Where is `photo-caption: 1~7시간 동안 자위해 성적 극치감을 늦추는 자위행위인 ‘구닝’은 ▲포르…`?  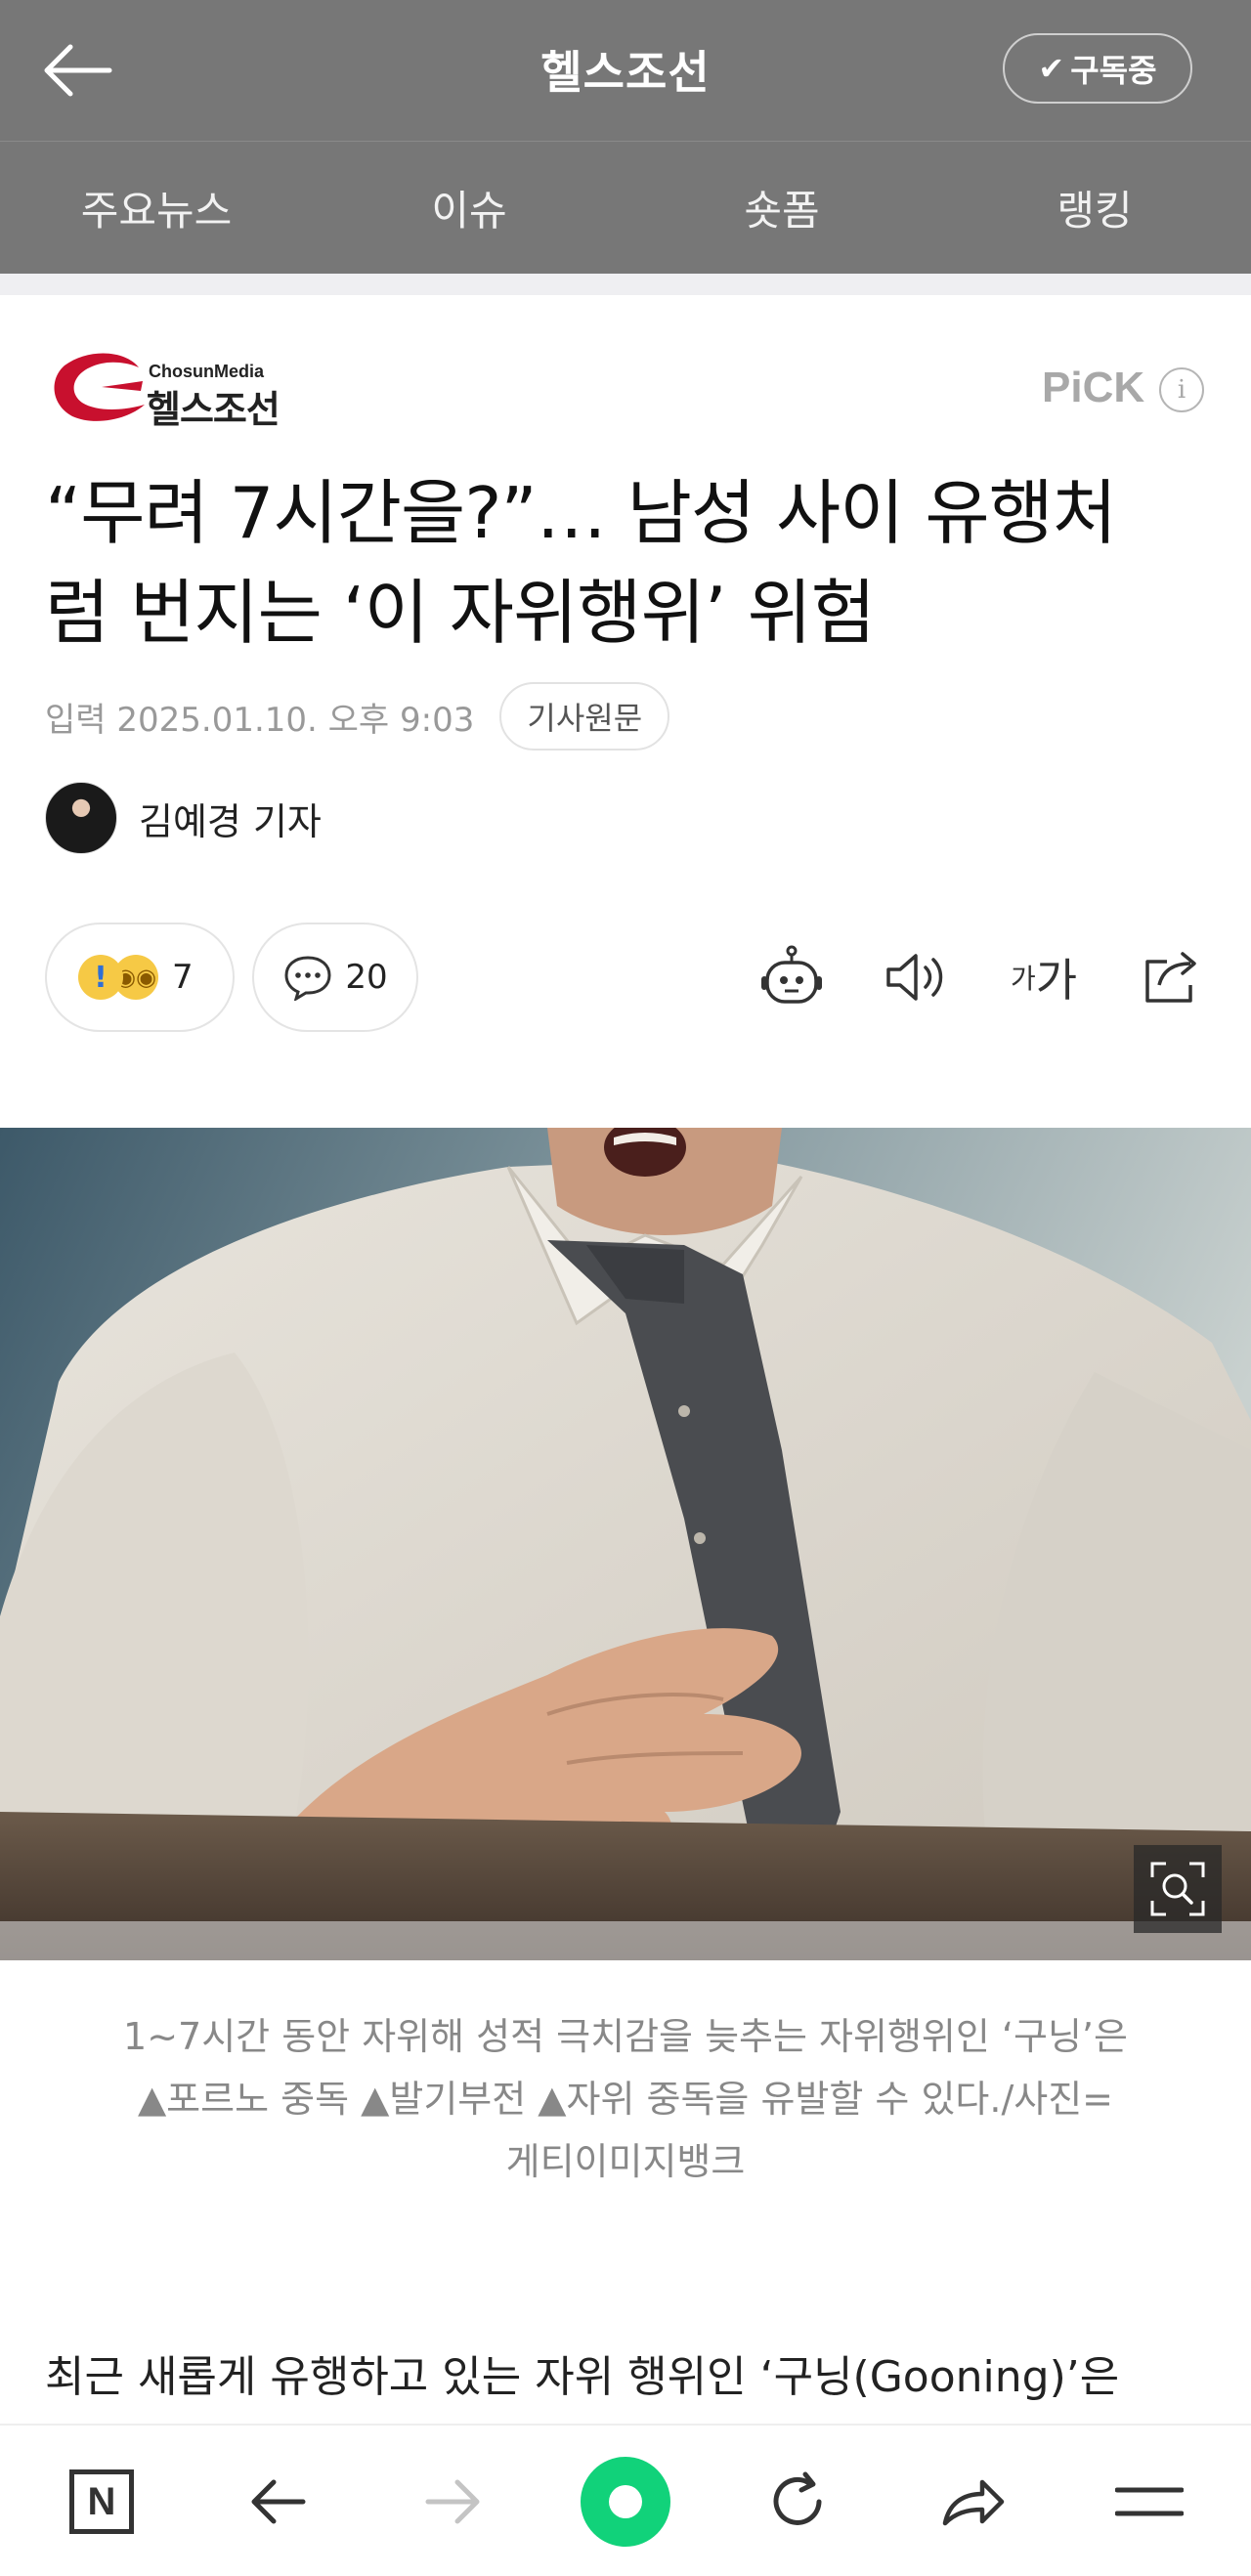 photo-caption: 1~7시간 동안 자위해 성적 극치감을 늦추는 자위행위인 ‘구닝’은 ▲포르… is located at coordinates (625, 2099).